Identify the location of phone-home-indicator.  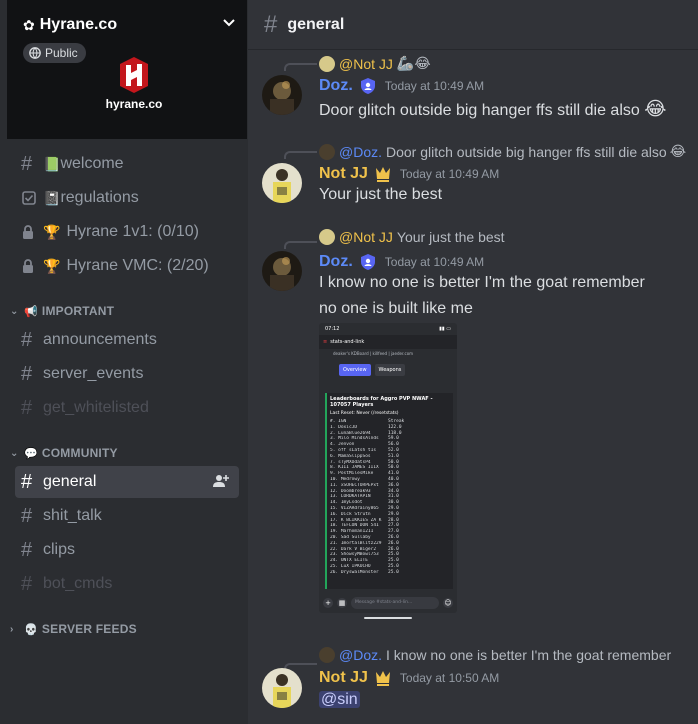
(388, 618).